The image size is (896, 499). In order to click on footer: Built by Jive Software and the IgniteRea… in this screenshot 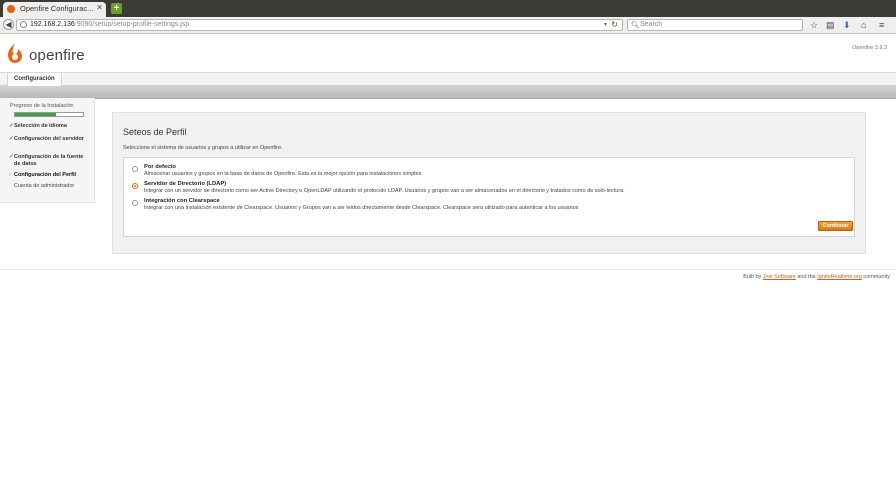, I will do `click(816, 277)`.